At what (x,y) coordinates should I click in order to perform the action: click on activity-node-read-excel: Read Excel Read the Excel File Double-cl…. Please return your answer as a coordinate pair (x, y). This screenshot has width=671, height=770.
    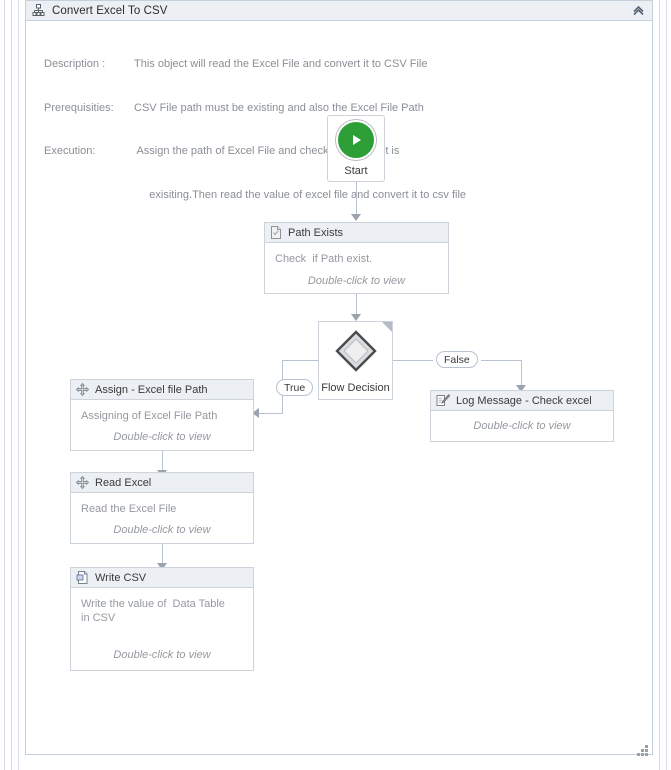
    Looking at the image, I should click on (162, 508).